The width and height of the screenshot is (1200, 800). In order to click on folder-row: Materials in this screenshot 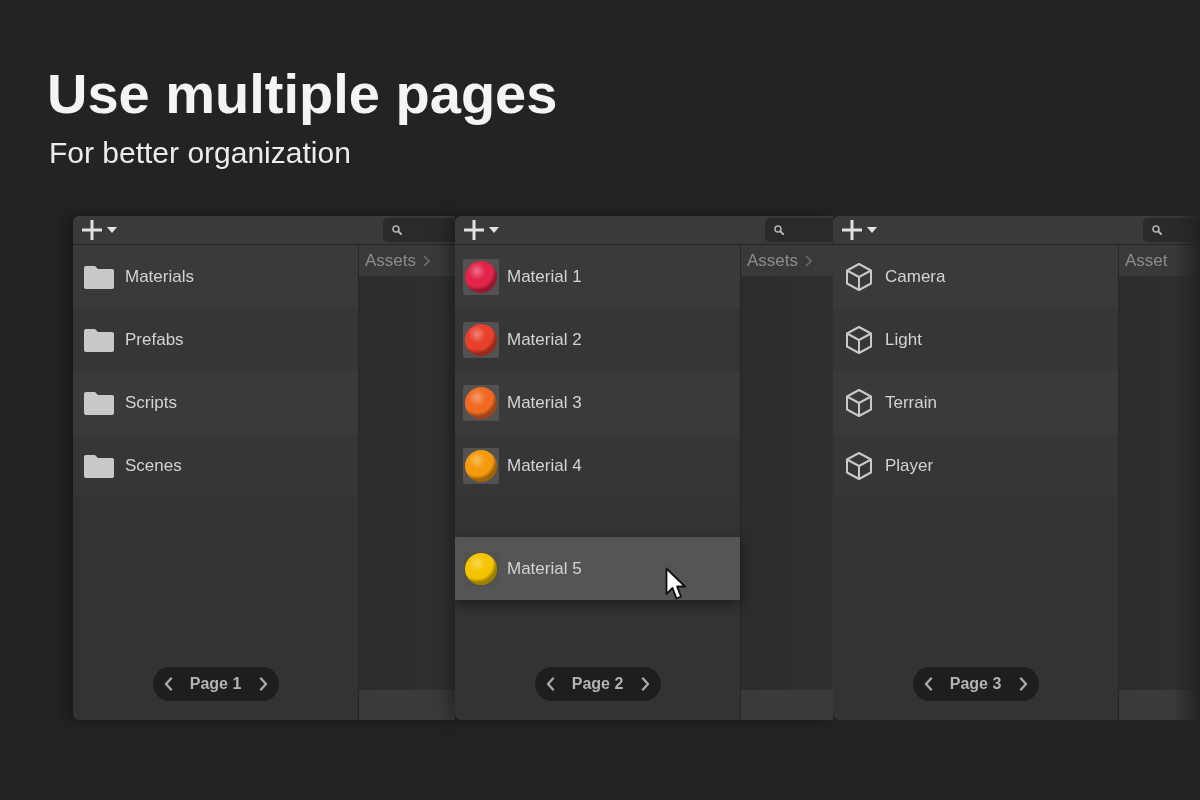, I will do `click(215, 276)`.